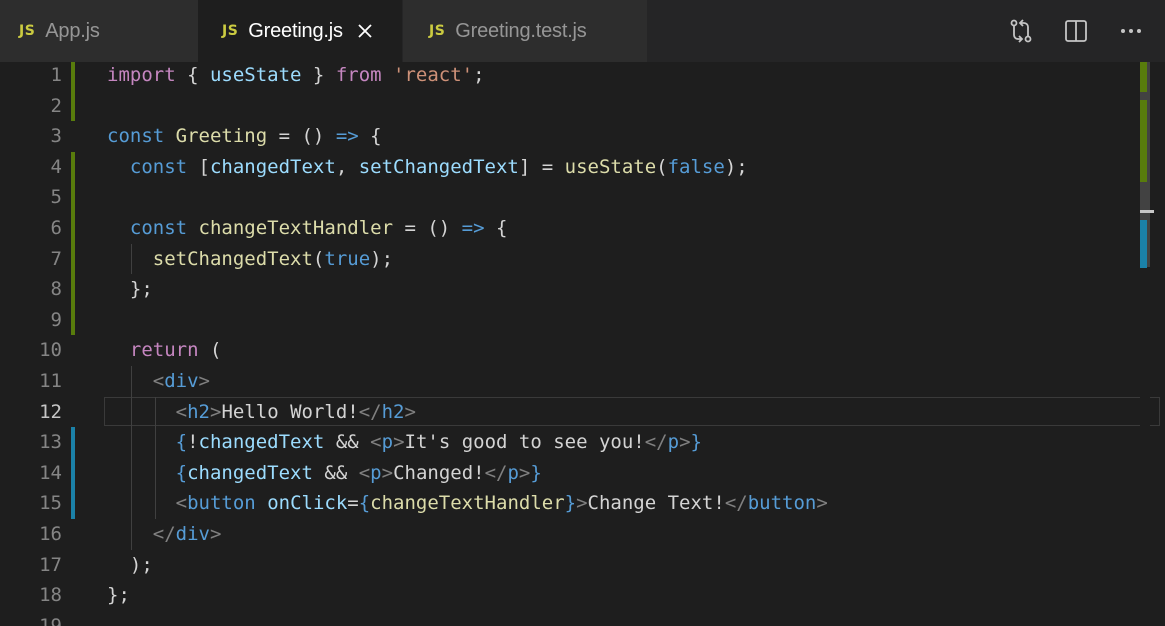 Image resolution: width=1165 pixels, height=626 pixels. What do you see at coordinates (50, 472) in the screenshot?
I see `line-number: 14` at bounding box center [50, 472].